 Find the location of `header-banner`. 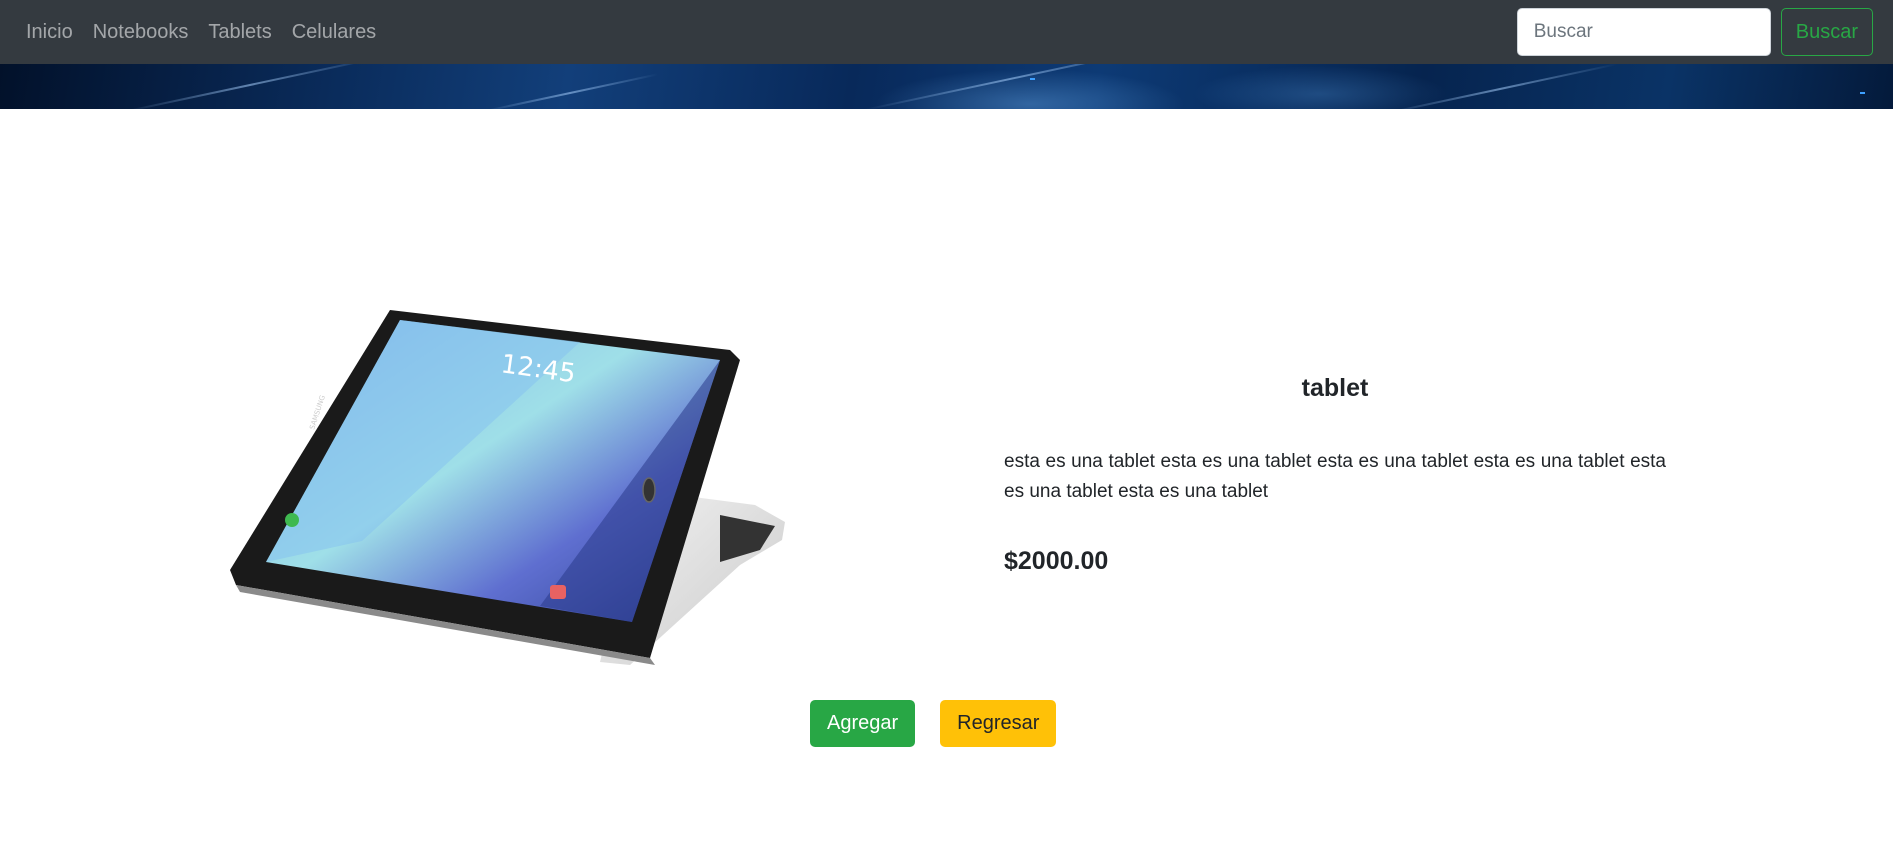

header-banner is located at coordinates (946, 86).